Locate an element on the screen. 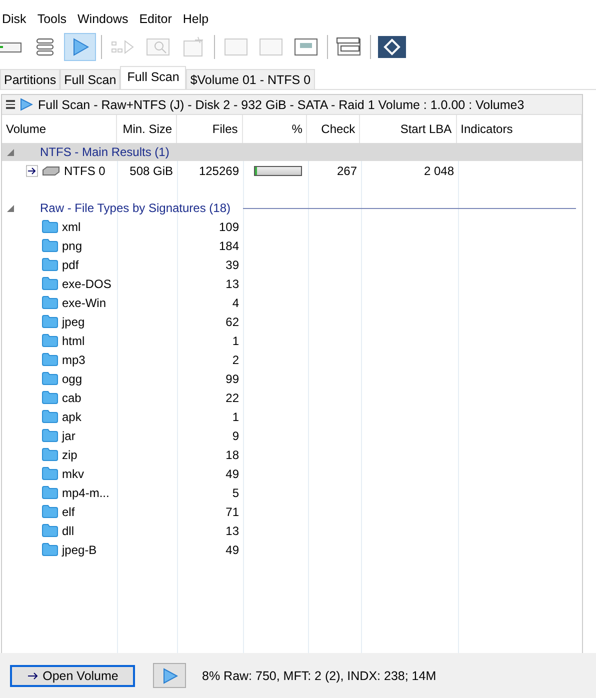 The image size is (596, 698). group-title: Raw - File Types by Signatures (18) is located at coordinates (135, 208).